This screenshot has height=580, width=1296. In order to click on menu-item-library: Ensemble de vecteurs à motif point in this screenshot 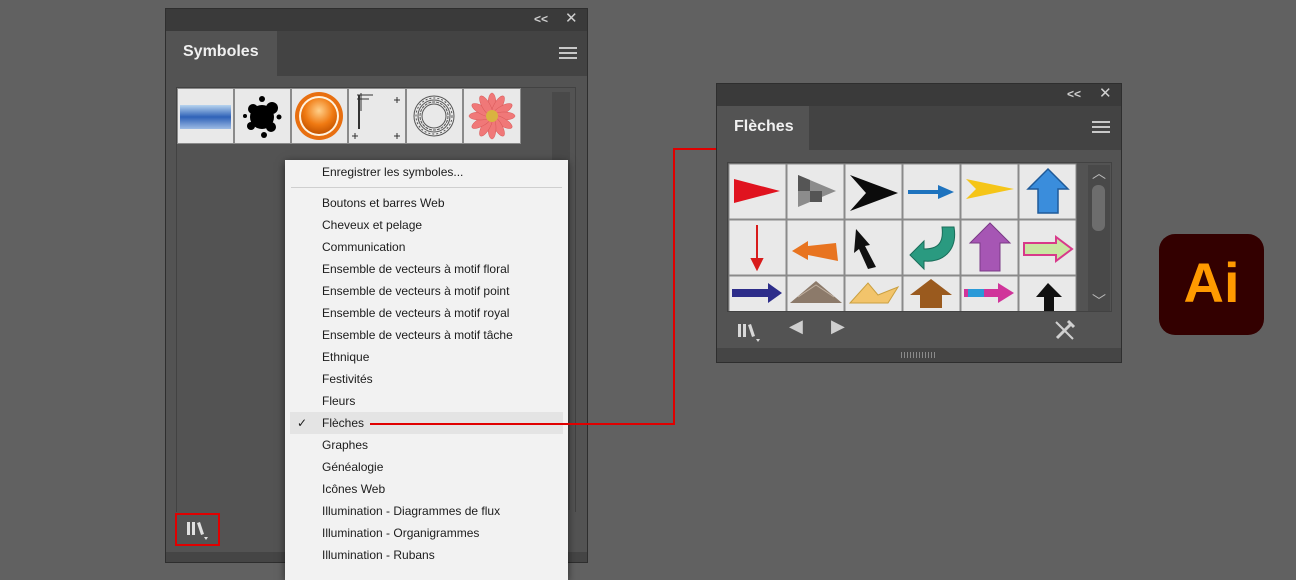, I will do `click(426, 291)`.